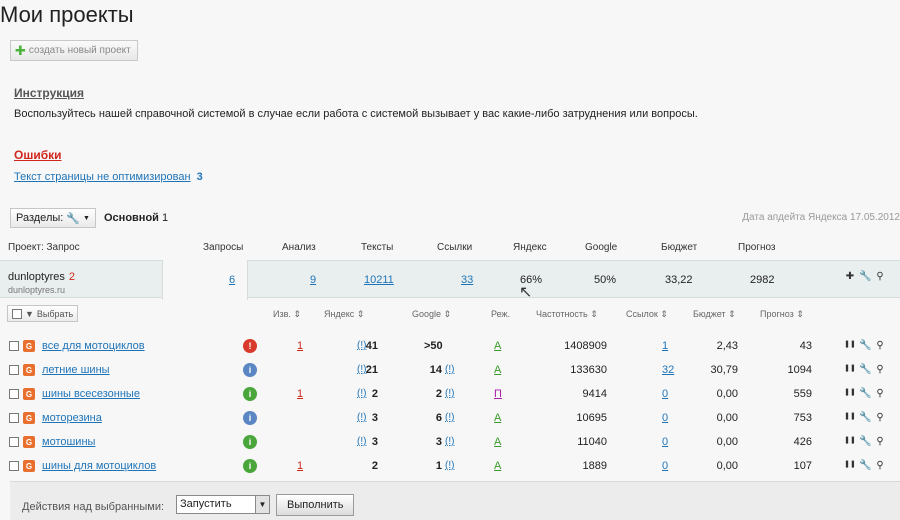 Image resolution: width=900 pixels, height=520 pixels. Describe the element at coordinates (665, 346) in the screenshot. I see `links-count: 1` at that location.